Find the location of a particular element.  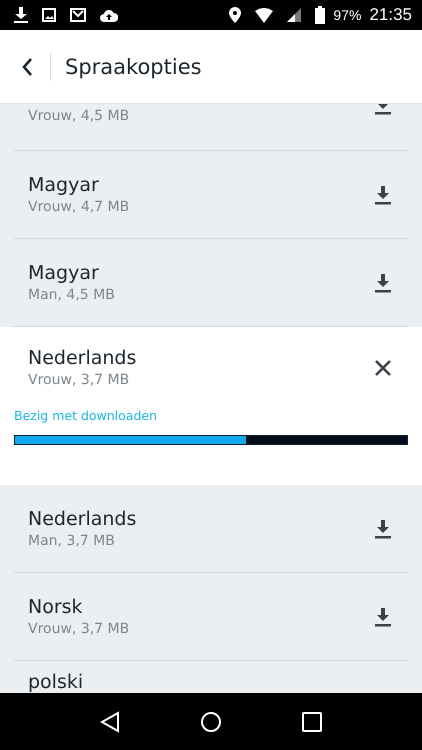

page-title: Spraakopties is located at coordinates (133, 66).